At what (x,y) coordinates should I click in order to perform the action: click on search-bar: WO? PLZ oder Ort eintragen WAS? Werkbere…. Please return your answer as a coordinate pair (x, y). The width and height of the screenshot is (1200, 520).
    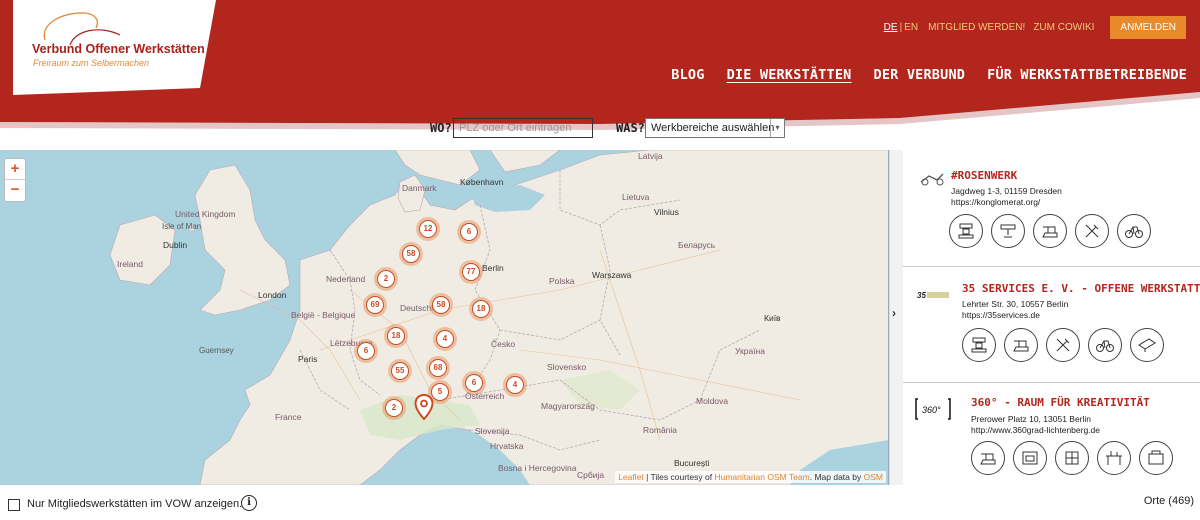
    Looking at the image, I should click on (600, 129).